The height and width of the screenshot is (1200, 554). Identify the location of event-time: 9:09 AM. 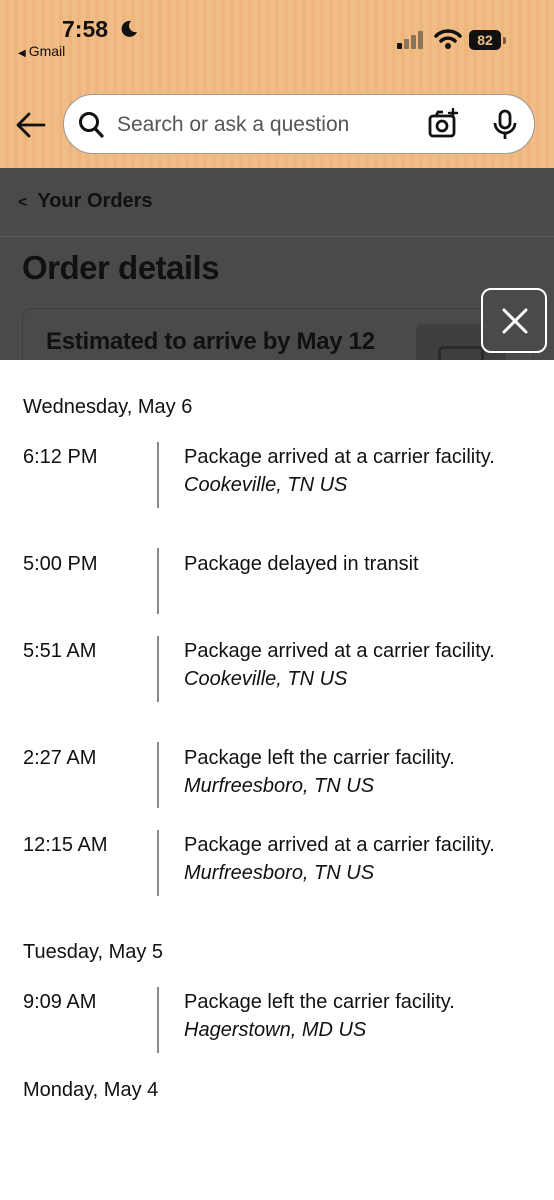
(60, 1002).